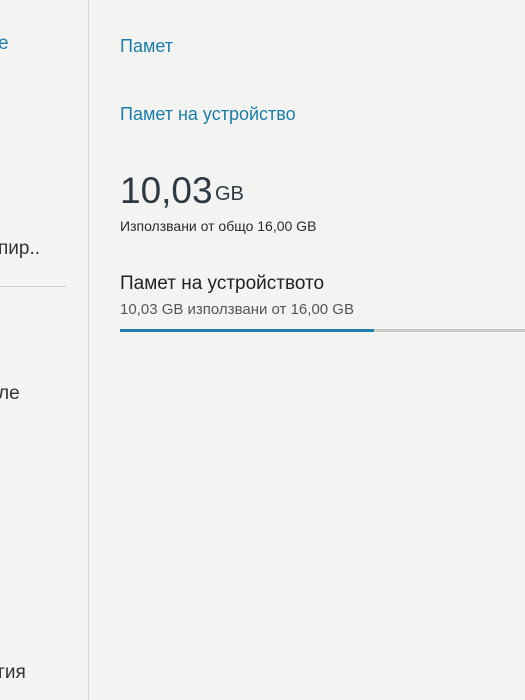 This screenshot has height=700, width=525. Describe the element at coordinates (10, 394) in the screenshot. I see `settings-list-item: ле` at that location.